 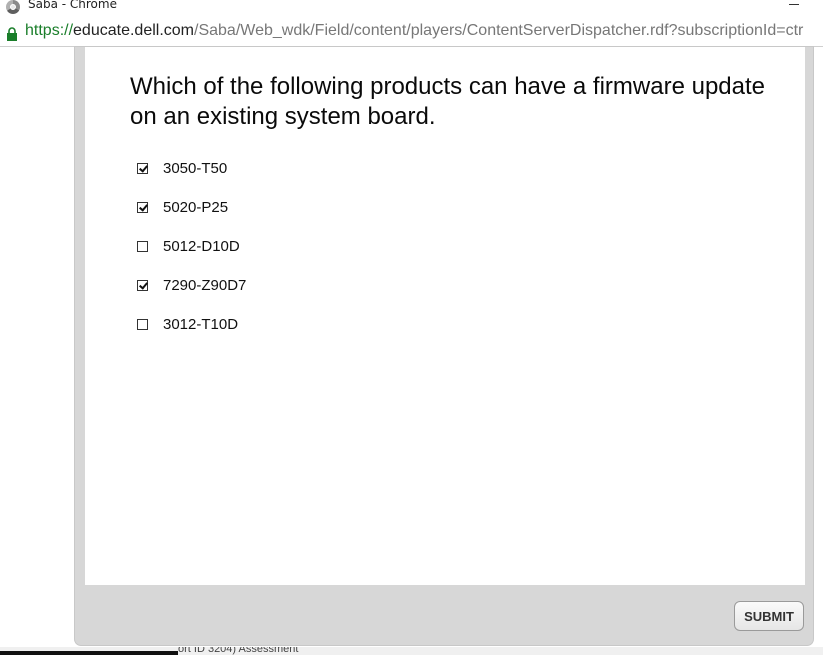 I want to click on option-label: 5020-P25, so click(x=195, y=207).